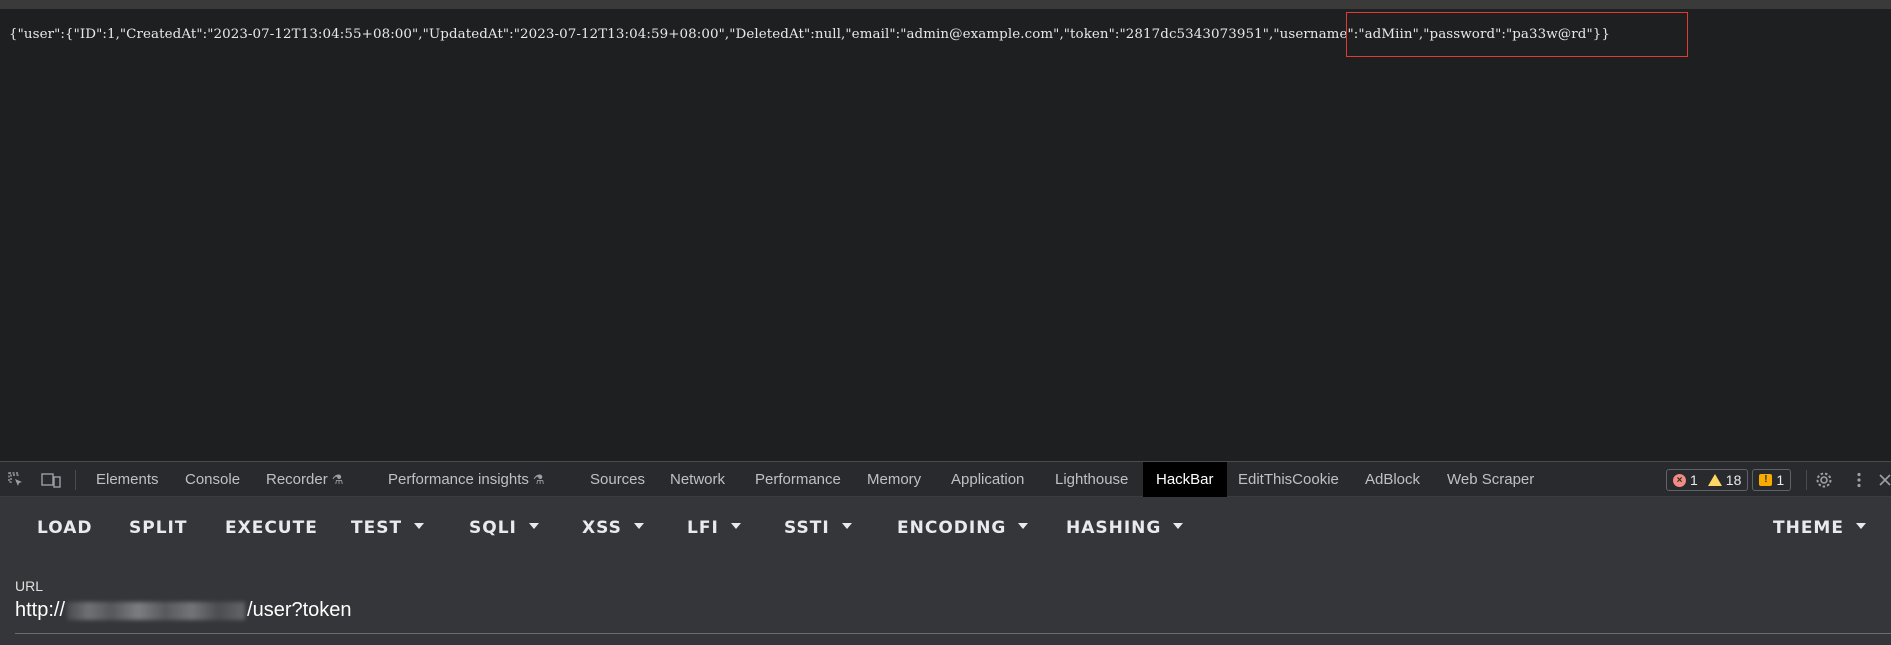 This screenshot has height=645, width=1891. I want to click on button-label: SSTI, so click(807, 528).